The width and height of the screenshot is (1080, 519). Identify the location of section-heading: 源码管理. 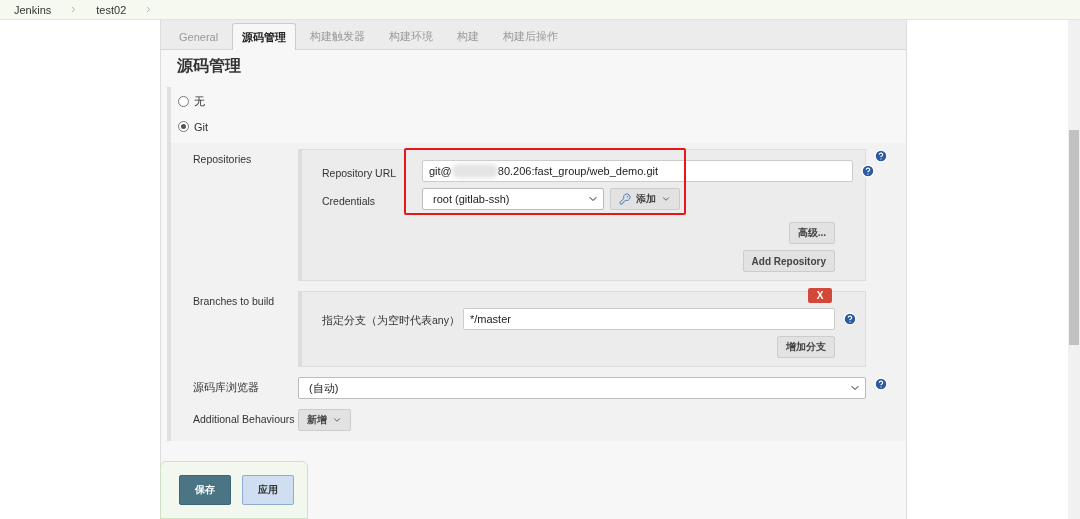
(209, 66).